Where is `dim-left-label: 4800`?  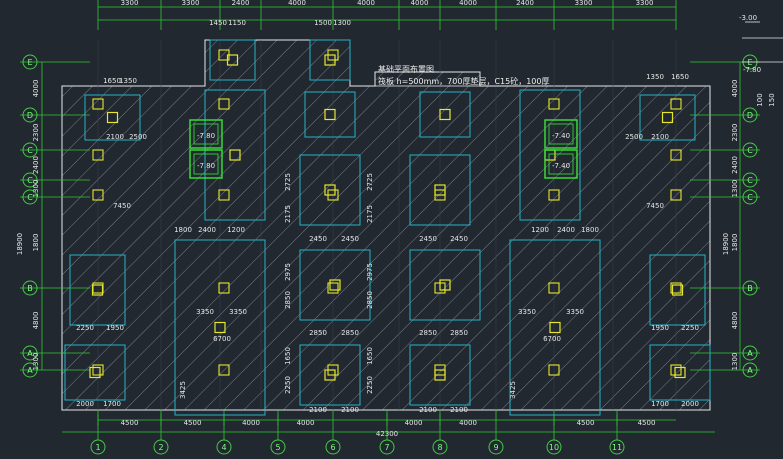 dim-left-label: 4800 is located at coordinates (36, 321).